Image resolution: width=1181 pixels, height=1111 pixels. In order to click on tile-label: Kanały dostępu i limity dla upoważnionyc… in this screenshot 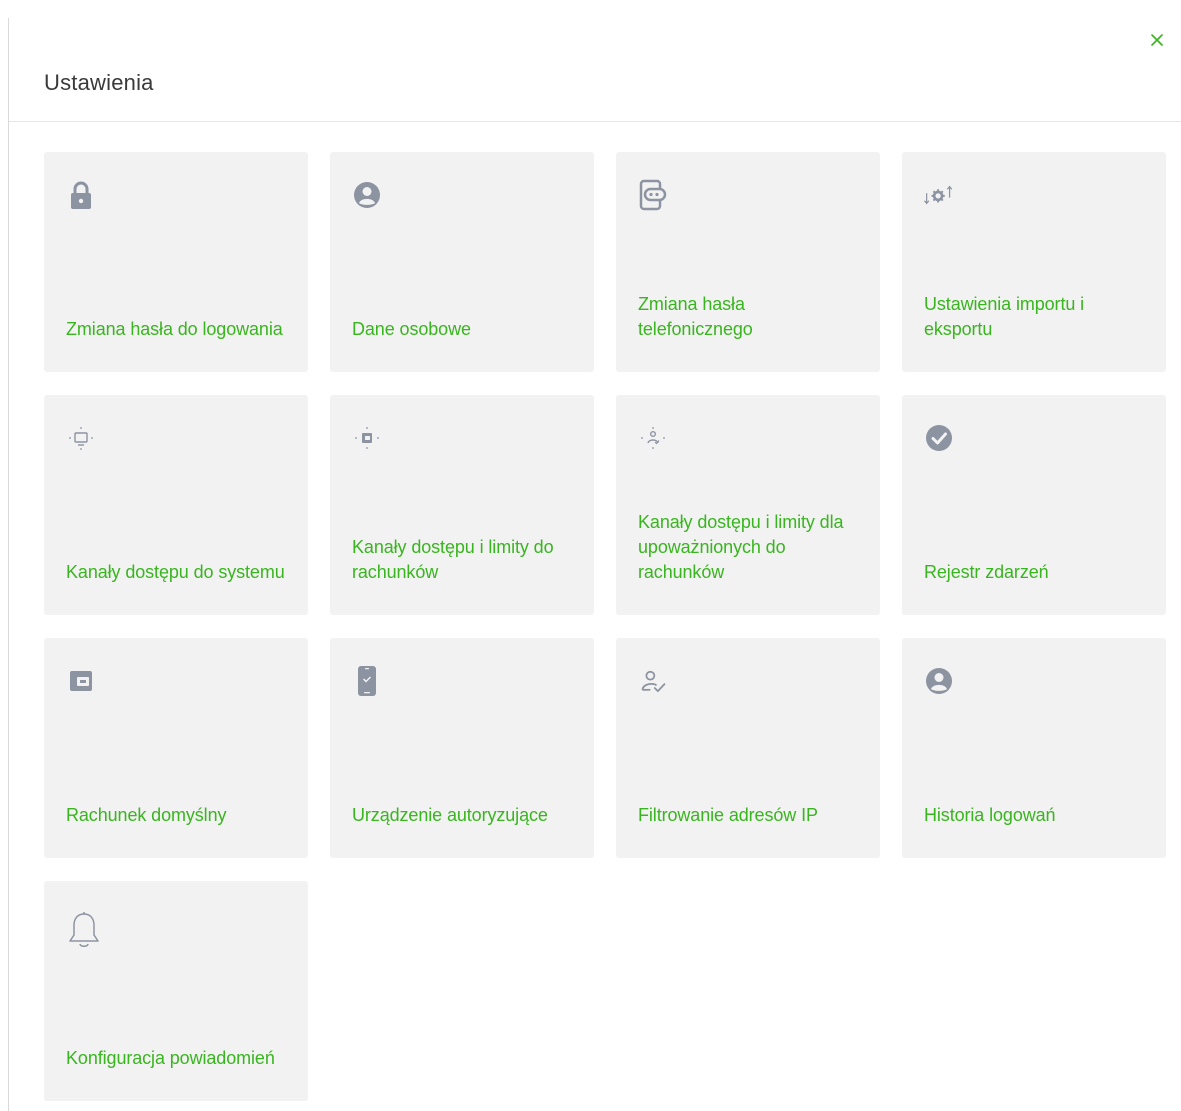, I will do `click(741, 547)`.